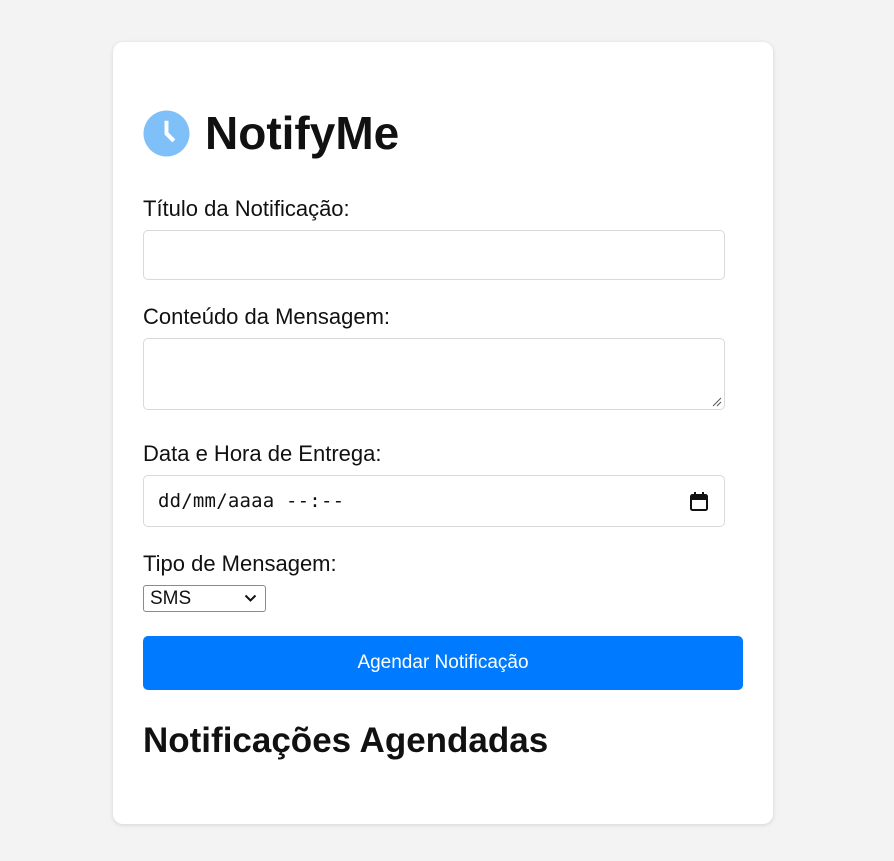 The width and height of the screenshot is (894, 861). I want to click on clock-icon, so click(166, 133).